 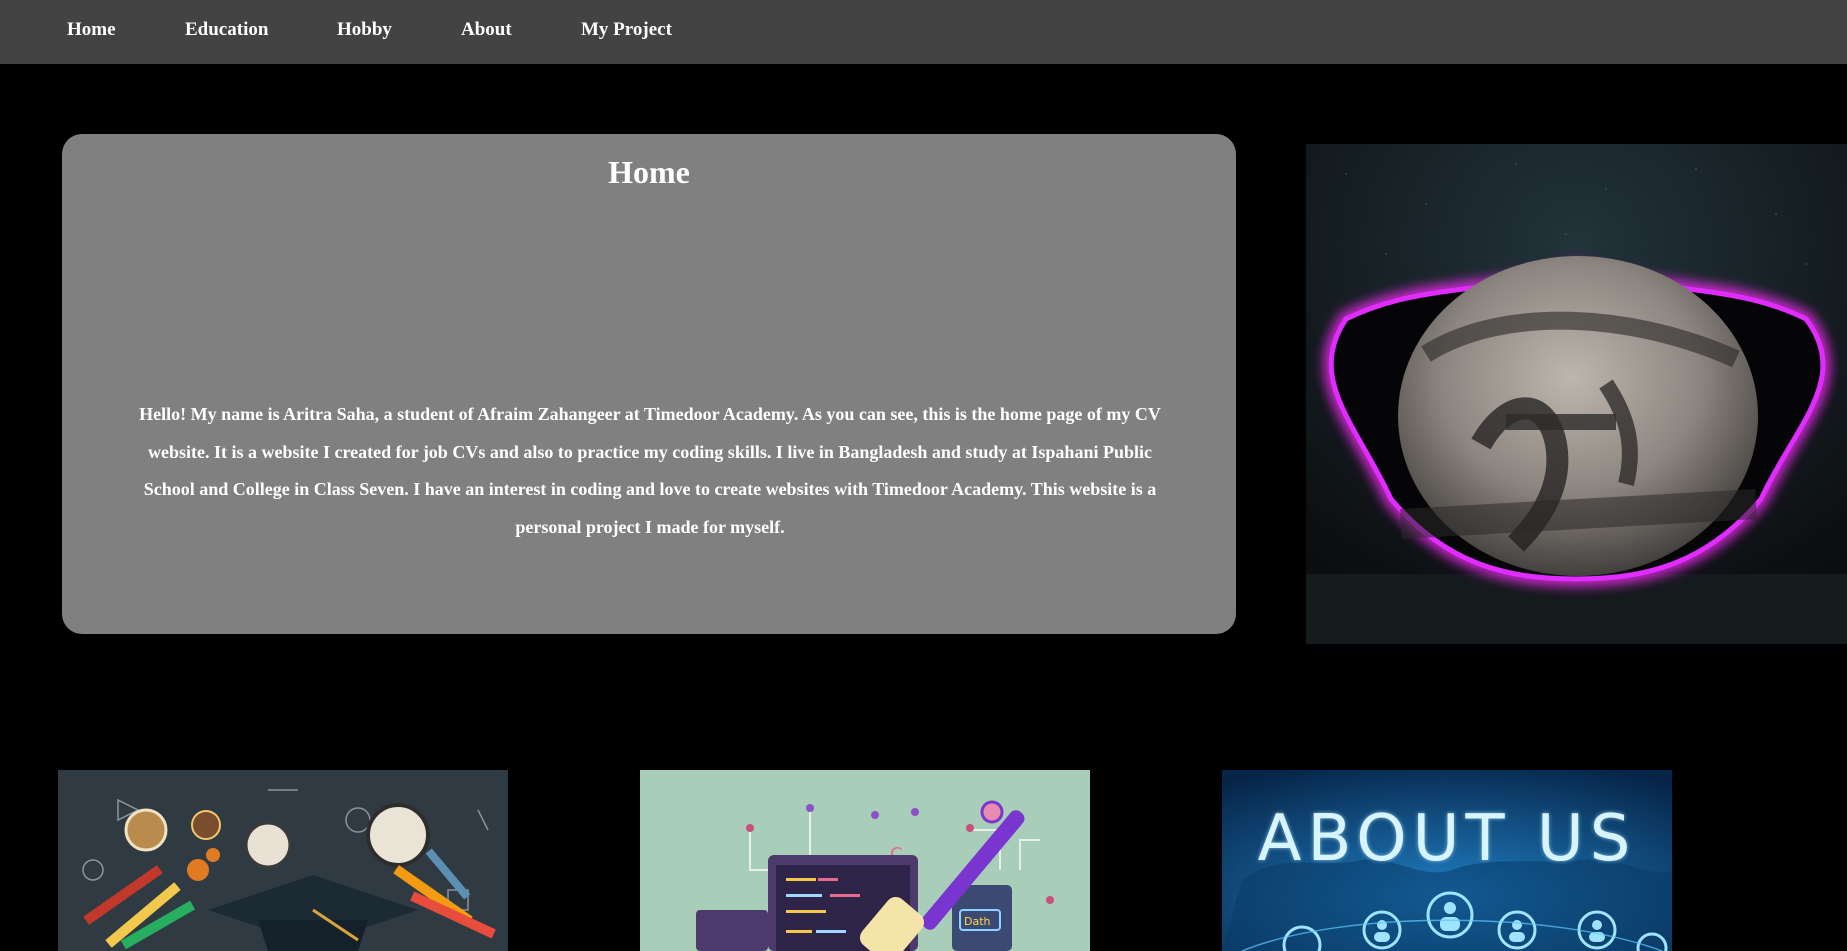 I want to click on education-illustration, so click(x=283, y=860).